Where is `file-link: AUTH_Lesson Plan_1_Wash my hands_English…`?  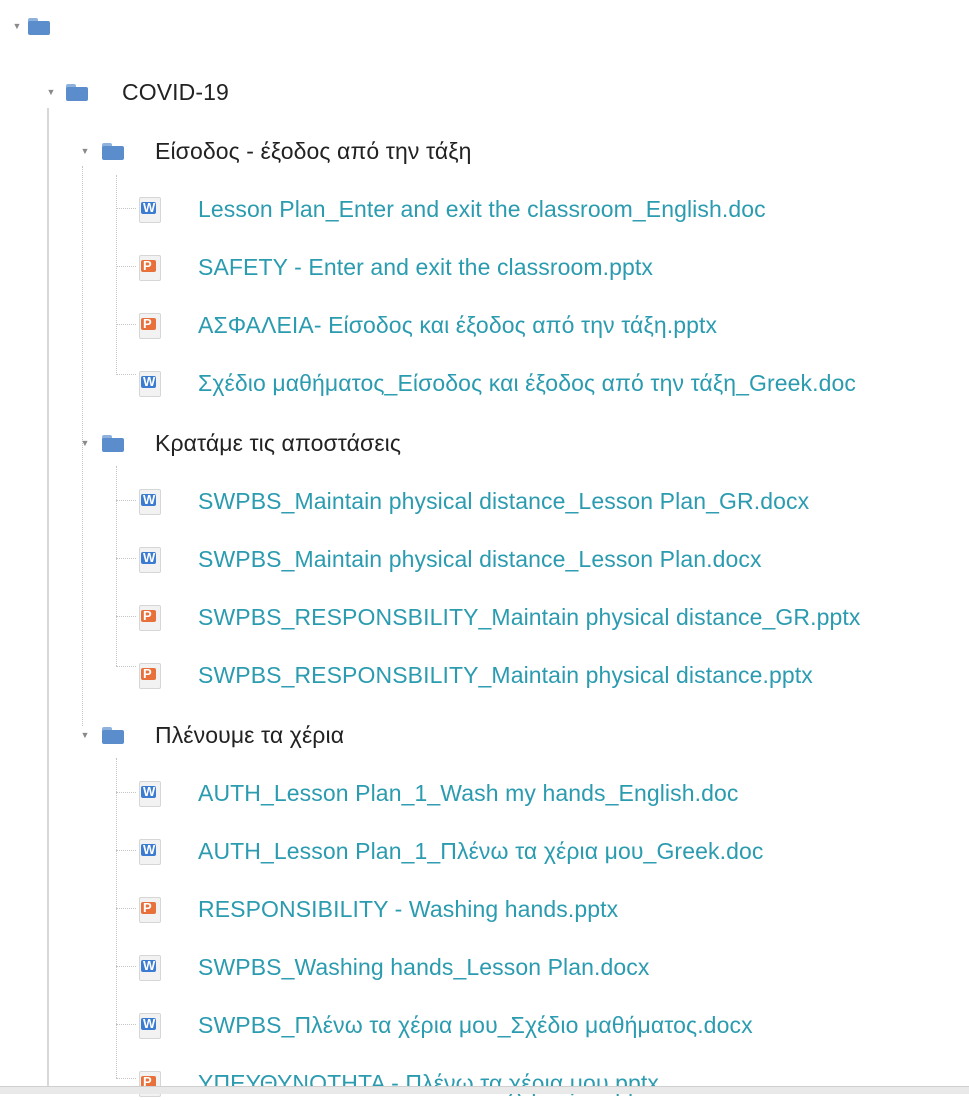
file-link: AUTH_Lesson Plan_1_Wash my hands_English… is located at coordinates (468, 793).